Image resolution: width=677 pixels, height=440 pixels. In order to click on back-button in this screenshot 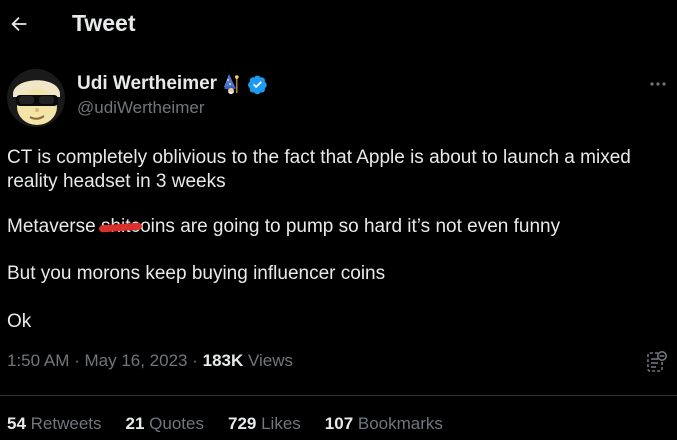, I will do `click(19, 24)`.